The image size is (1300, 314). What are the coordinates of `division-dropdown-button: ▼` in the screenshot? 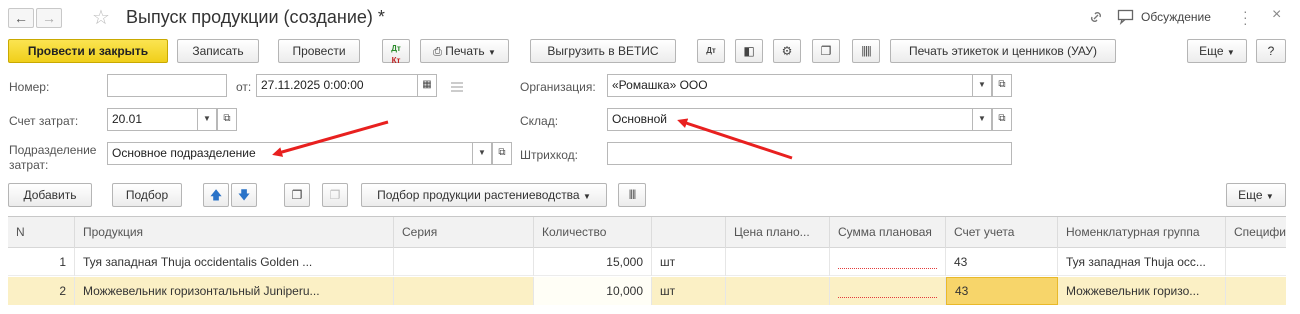 It's located at (482, 153).